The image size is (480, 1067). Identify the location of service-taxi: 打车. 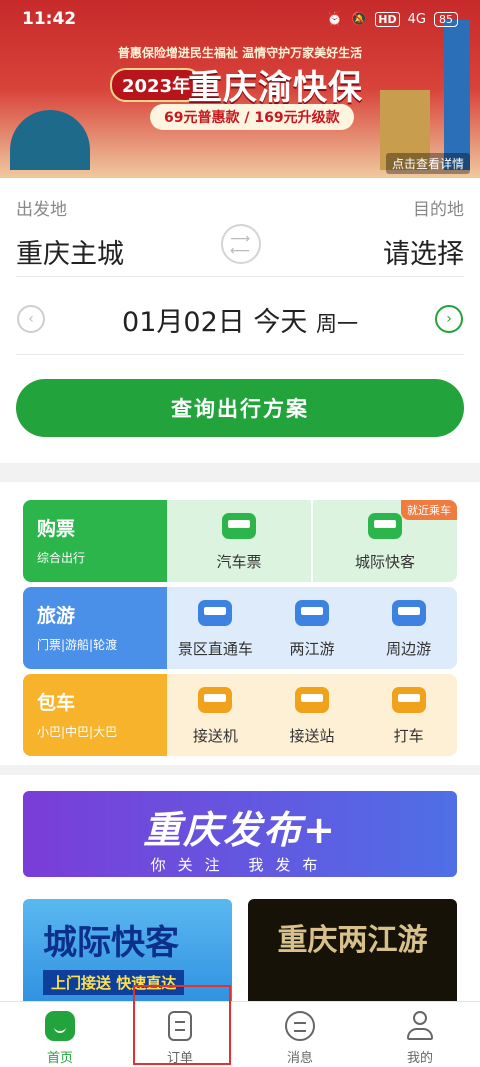
(408, 715).